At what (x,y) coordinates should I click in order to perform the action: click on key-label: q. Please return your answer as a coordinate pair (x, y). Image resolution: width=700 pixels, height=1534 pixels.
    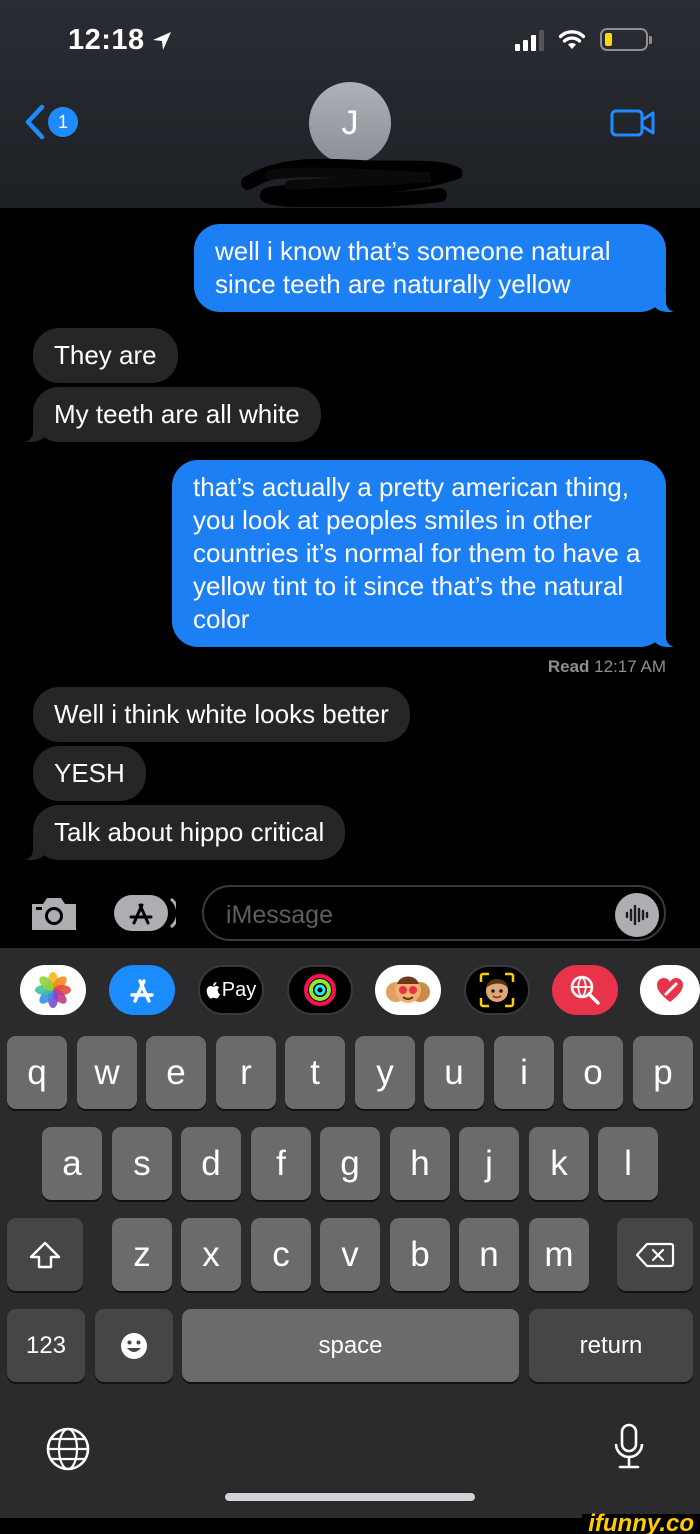
    Looking at the image, I should click on (37, 1072).